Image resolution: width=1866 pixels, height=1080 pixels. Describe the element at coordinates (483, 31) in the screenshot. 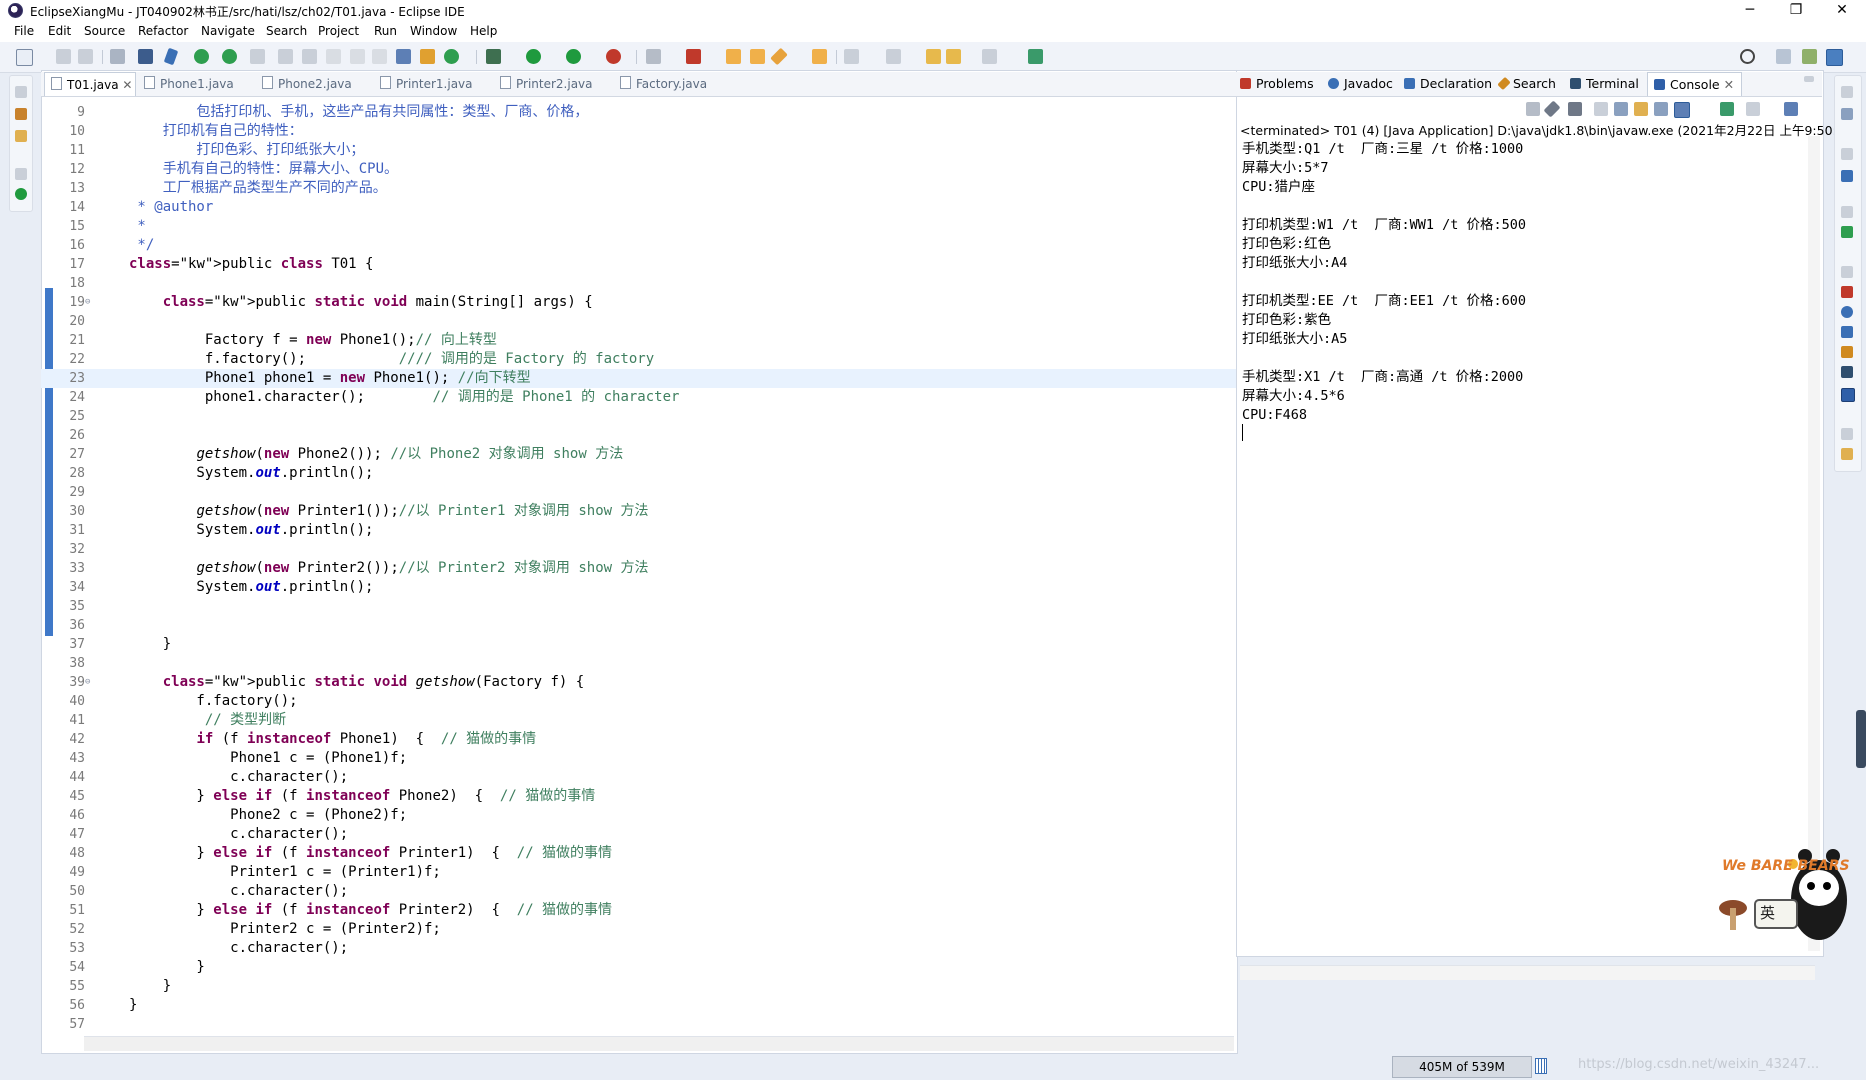

I see `menu-help: Help` at that location.